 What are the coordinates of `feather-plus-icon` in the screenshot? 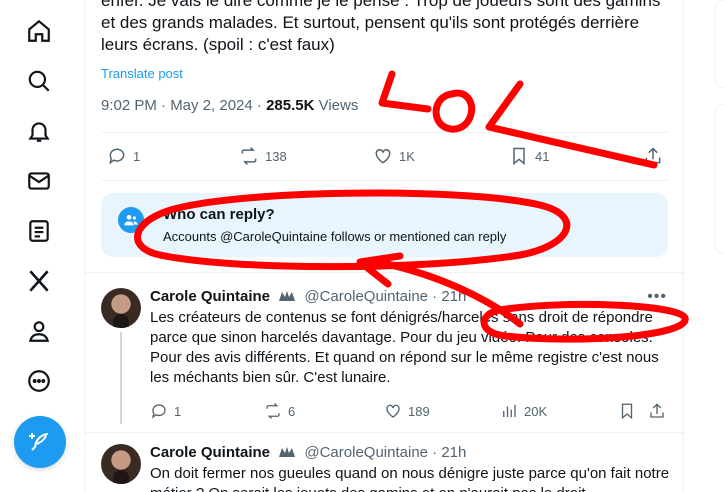 It's located at (39, 442).